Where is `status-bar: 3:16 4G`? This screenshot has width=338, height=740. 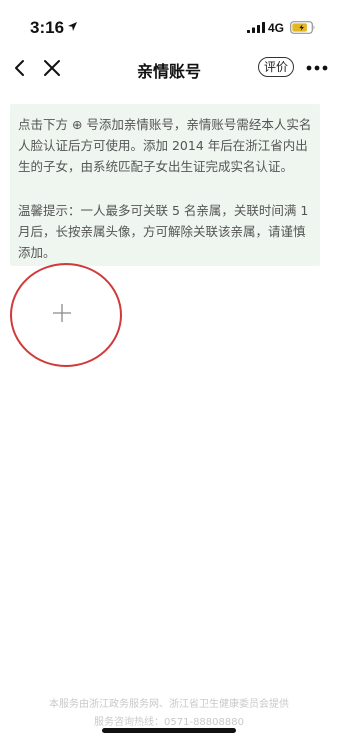
status-bar: 3:16 4G is located at coordinates (169, 22).